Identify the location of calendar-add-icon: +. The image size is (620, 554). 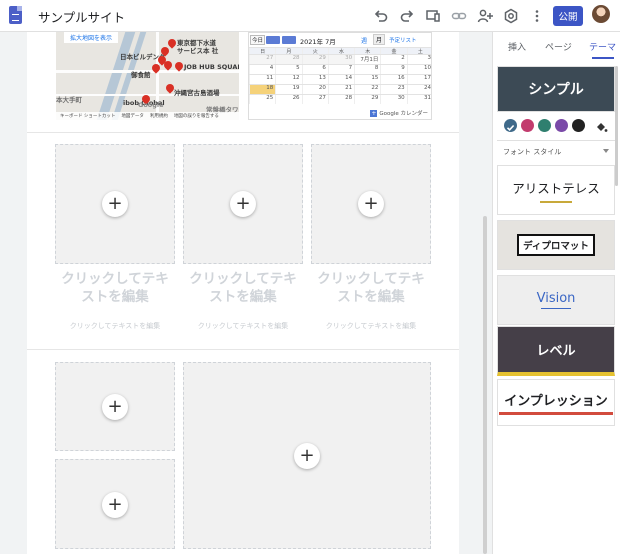
(374, 113).